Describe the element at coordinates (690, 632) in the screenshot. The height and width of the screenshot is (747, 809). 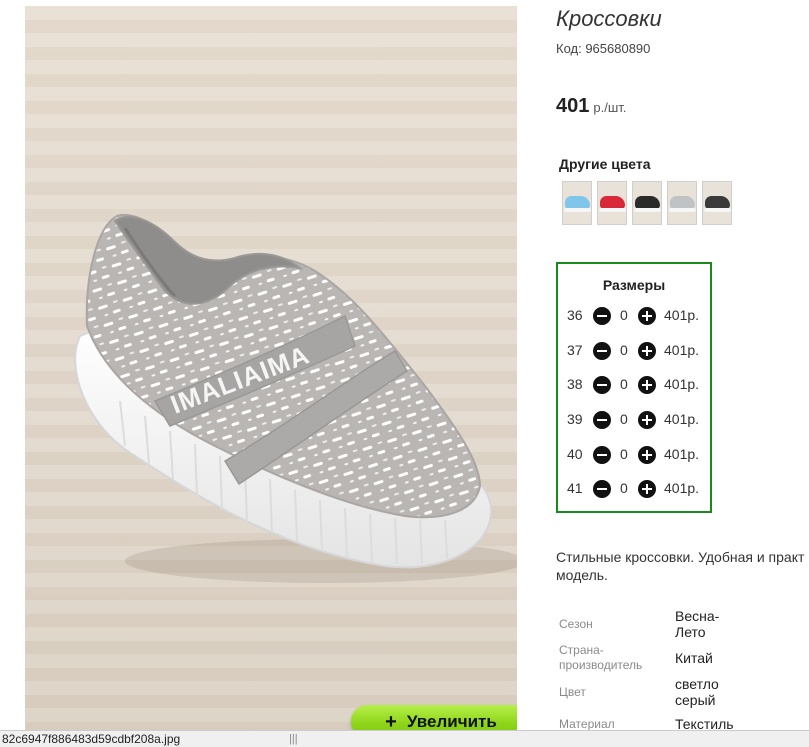
I see `attr-value-line: Лето` at that location.